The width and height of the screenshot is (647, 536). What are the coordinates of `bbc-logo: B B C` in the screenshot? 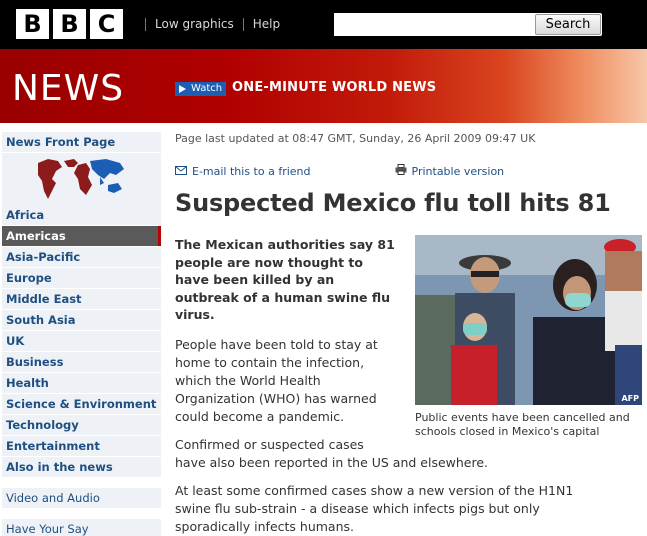 It's located at (69, 24).